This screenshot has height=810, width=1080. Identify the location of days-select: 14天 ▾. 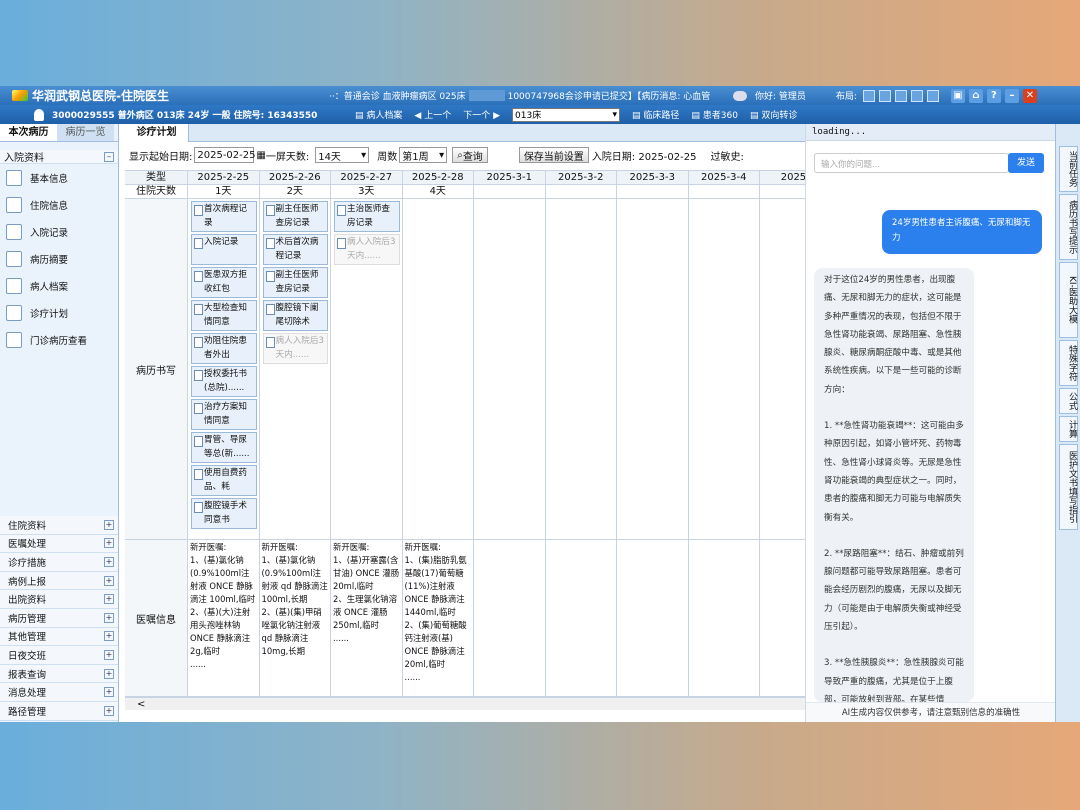
(342, 155).